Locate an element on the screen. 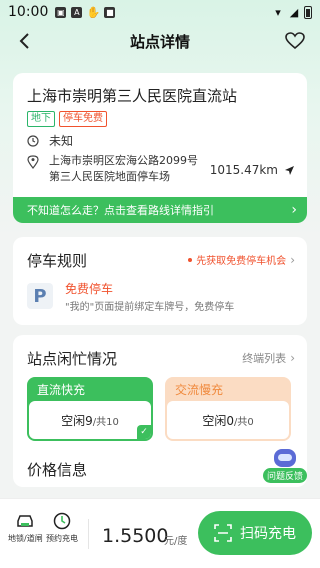 This screenshot has height=568, width=320. feedback-label: 问题反馈 is located at coordinates (285, 475).